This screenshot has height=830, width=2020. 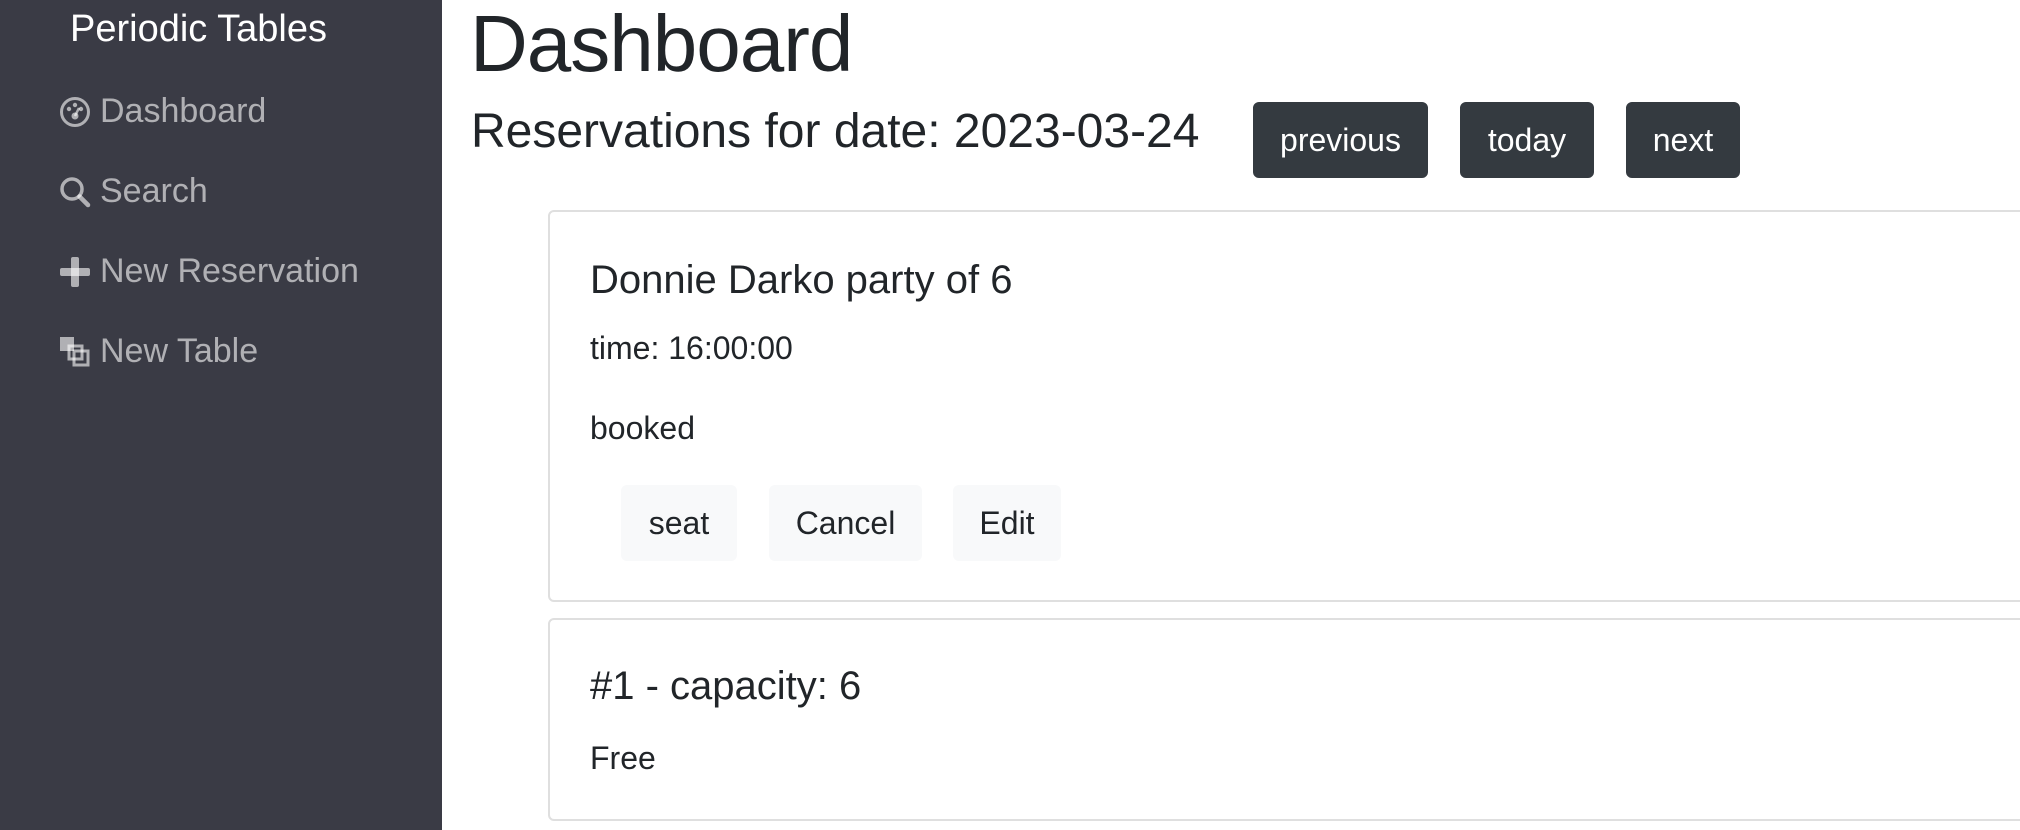 I want to click on page-title: Dashboard, so click(x=661, y=44).